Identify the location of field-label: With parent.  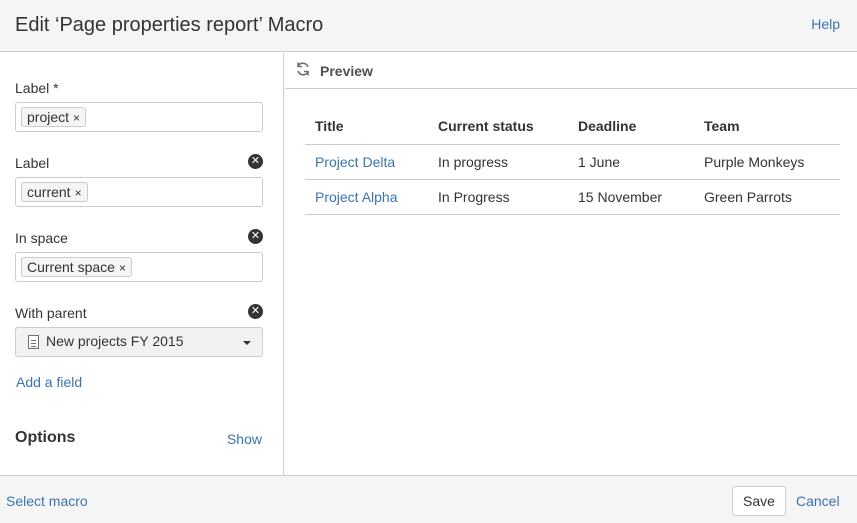
(51, 313).